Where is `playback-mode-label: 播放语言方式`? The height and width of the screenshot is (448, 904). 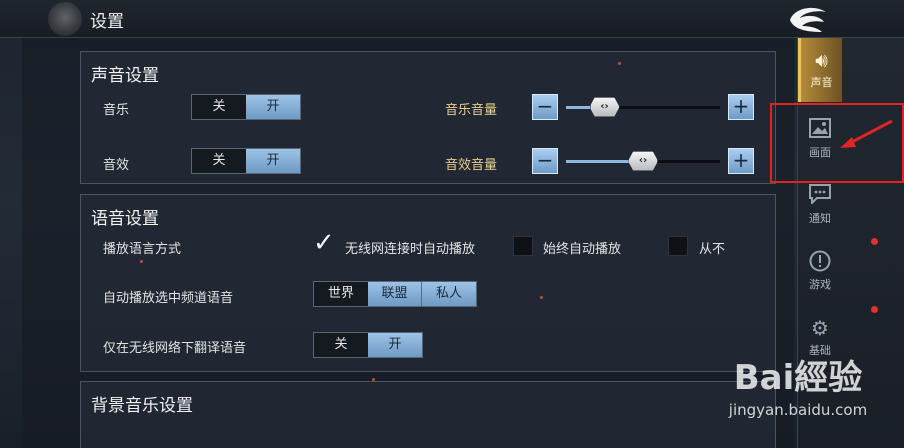
playback-mode-label: 播放语言方式 is located at coordinates (142, 249).